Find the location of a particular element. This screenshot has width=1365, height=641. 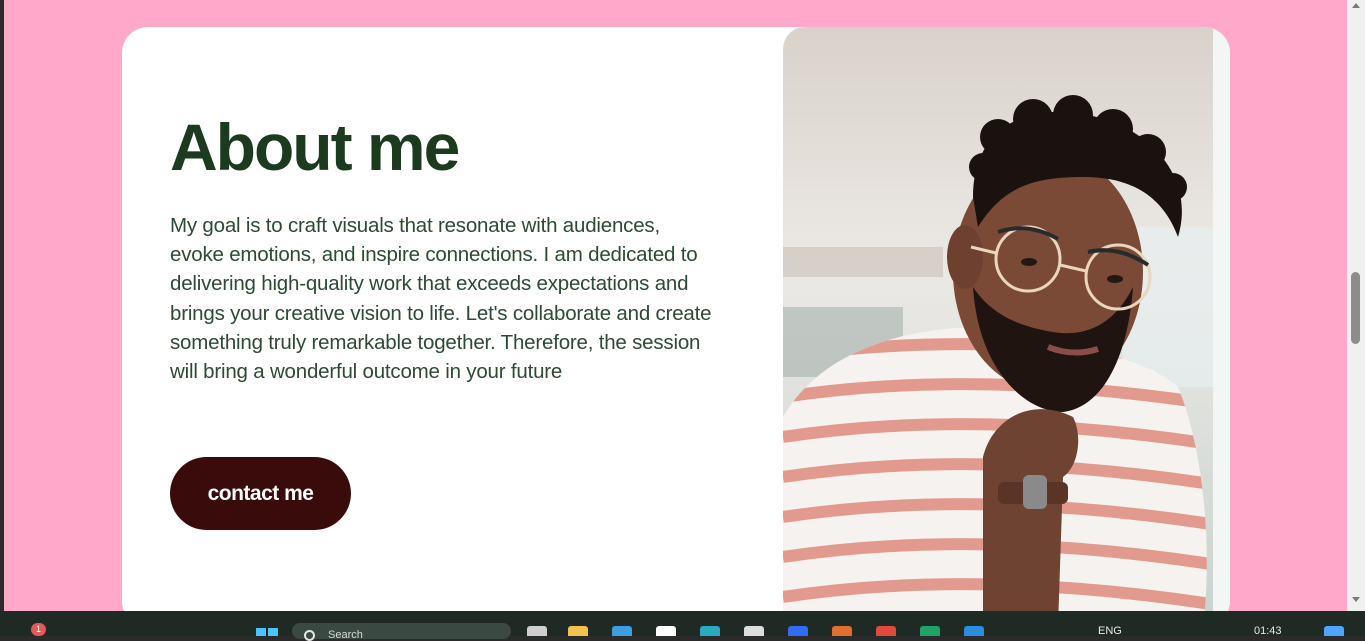

vscode-icon is located at coordinates (974, 631).